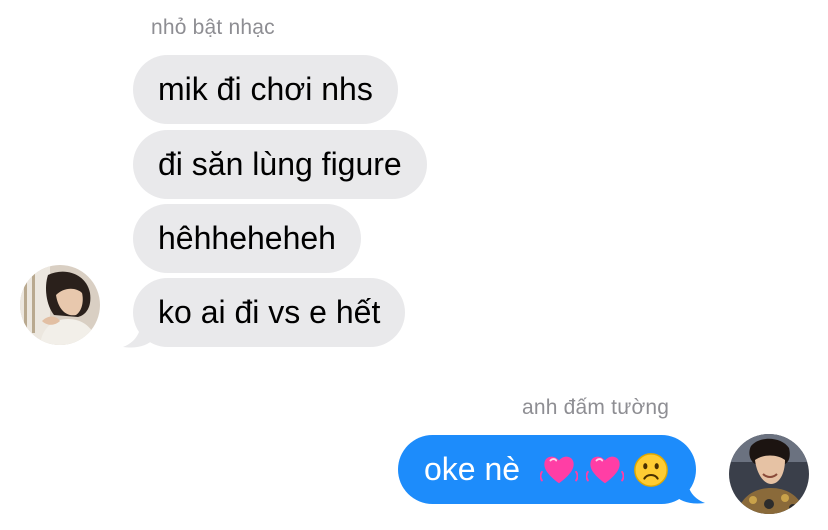 Image resolution: width=828 pixels, height=530 pixels. What do you see at coordinates (280, 164) in the screenshot?
I see `message-bubble-incoming-2: đi săn lùng figure` at bounding box center [280, 164].